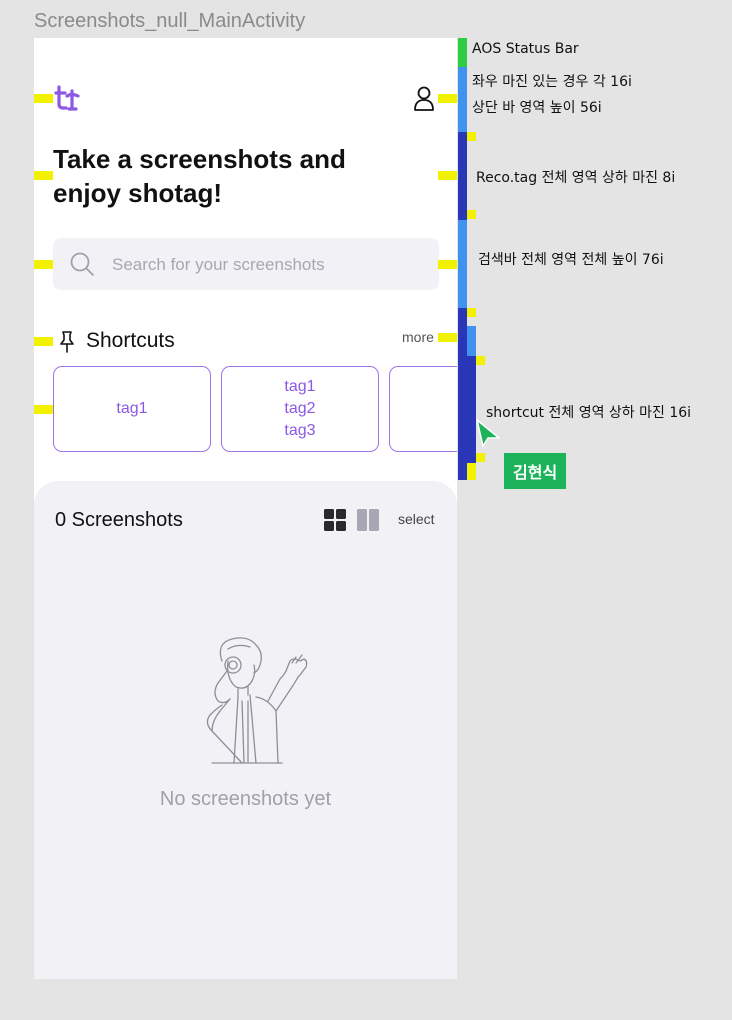  Describe the element at coordinates (488, 435) in the screenshot. I see `cursor-icon` at that location.